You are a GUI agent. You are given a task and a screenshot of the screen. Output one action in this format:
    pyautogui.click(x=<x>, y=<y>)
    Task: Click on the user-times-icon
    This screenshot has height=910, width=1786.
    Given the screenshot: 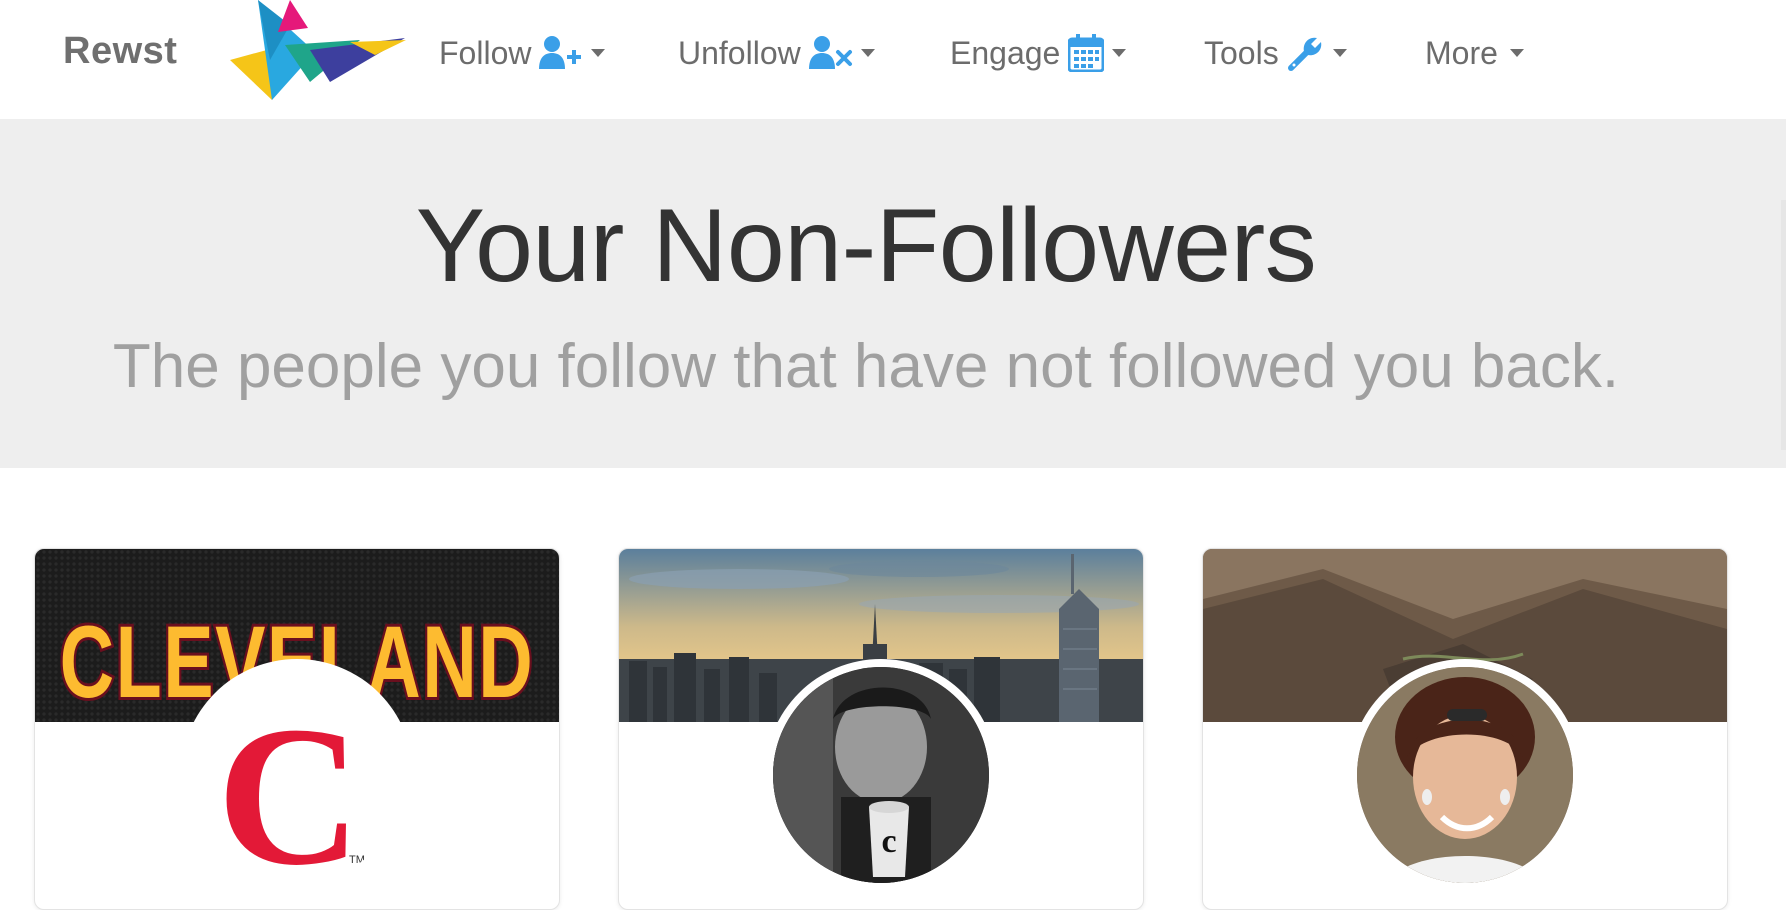 What is the action you would take?
    pyautogui.click(x=830, y=53)
    